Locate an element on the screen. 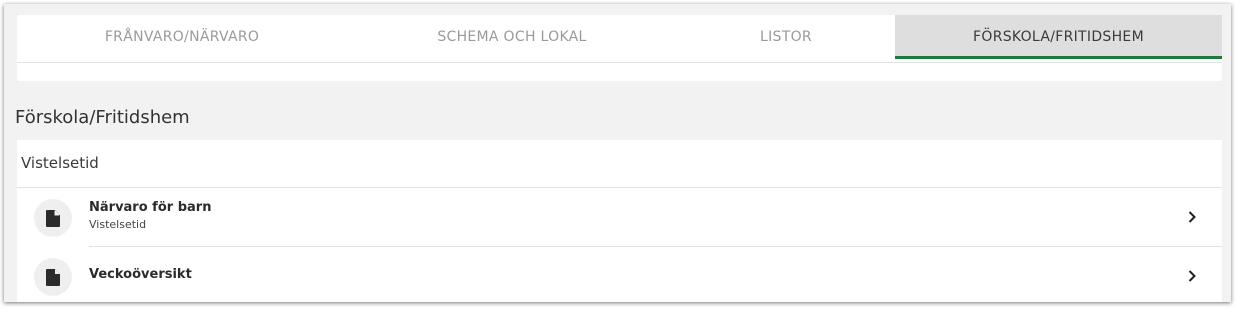 The image size is (1245, 317). list-item-text: Närvaro för barn Vistelsetid is located at coordinates (150, 215).